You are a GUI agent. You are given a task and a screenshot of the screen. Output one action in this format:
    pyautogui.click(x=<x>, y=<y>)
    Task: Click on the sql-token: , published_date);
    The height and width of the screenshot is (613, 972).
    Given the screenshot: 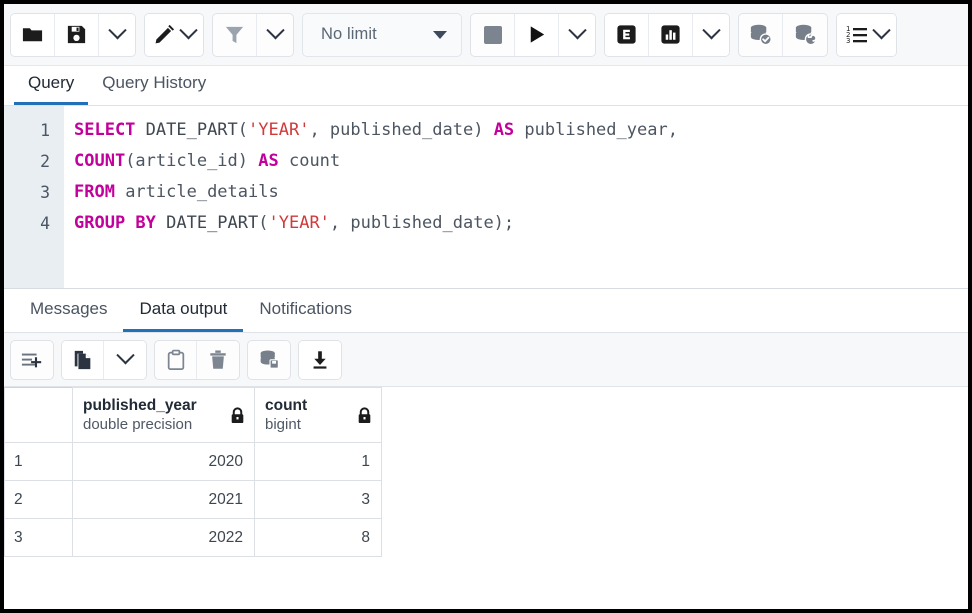 What is the action you would take?
    pyautogui.click(x=422, y=223)
    